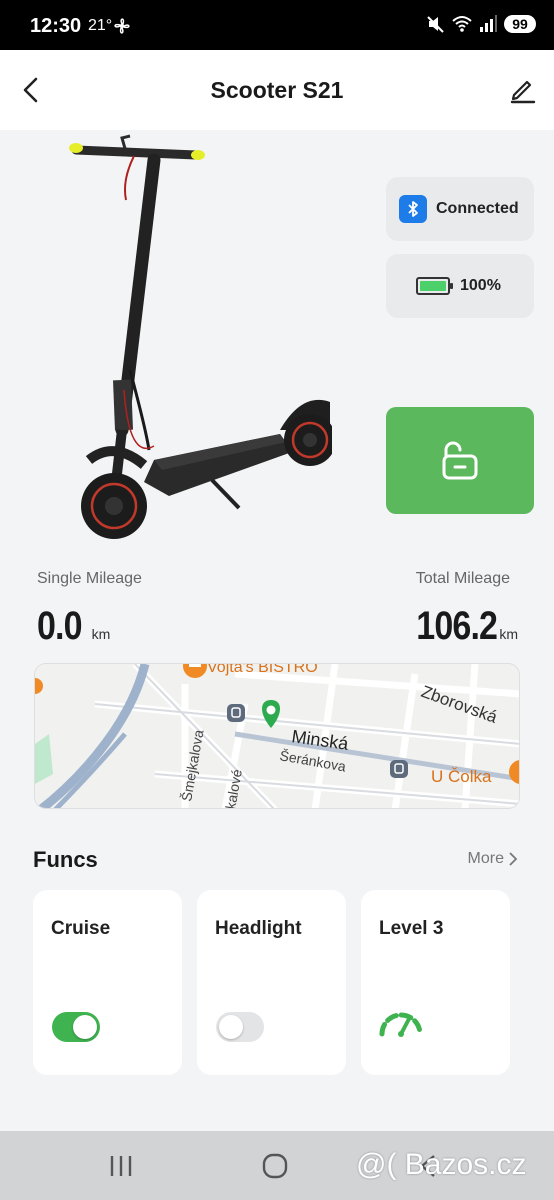  What do you see at coordinates (101, 634) in the screenshot?
I see `single-mileage-unit: km` at bounding box center [101, 634].